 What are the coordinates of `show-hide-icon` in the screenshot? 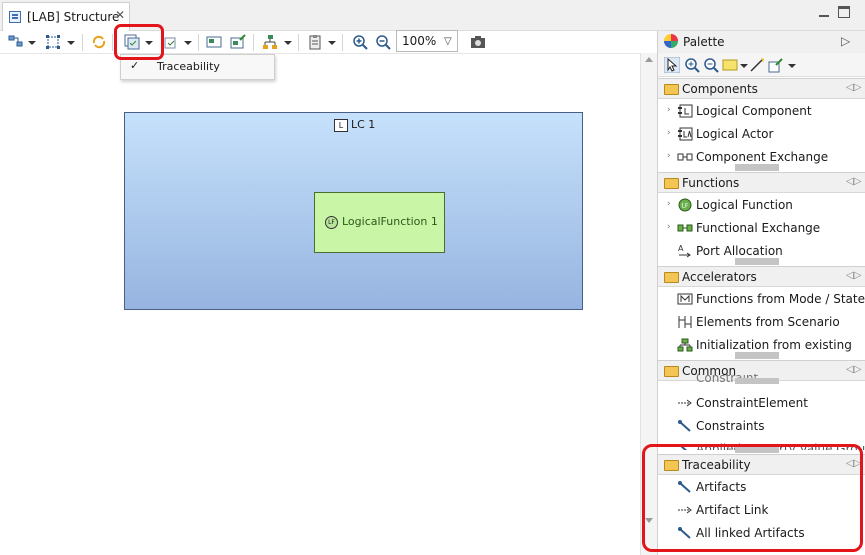 It's located at (214, 42).